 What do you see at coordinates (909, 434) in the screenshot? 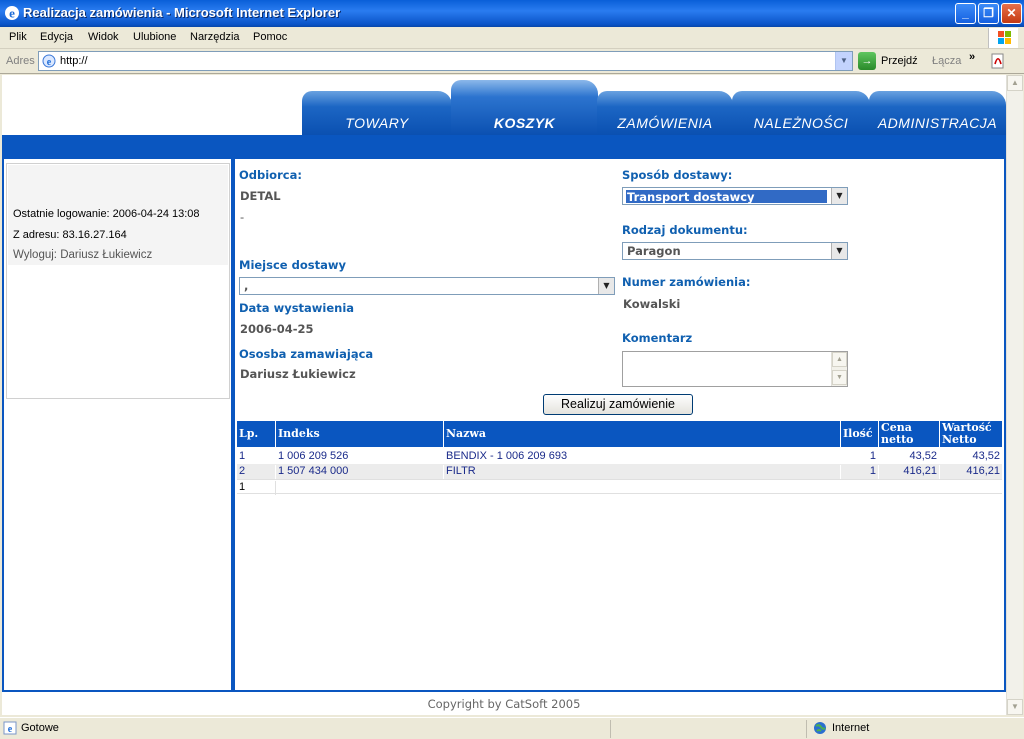
I see `col-cena-netto: Cena netto` at bounding box center [909, 434].